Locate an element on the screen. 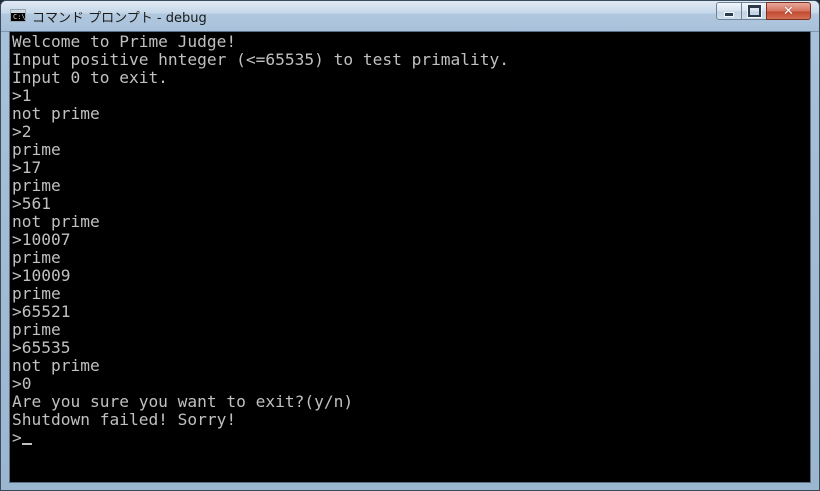  text-cursor is located at coordinates (26, 444).